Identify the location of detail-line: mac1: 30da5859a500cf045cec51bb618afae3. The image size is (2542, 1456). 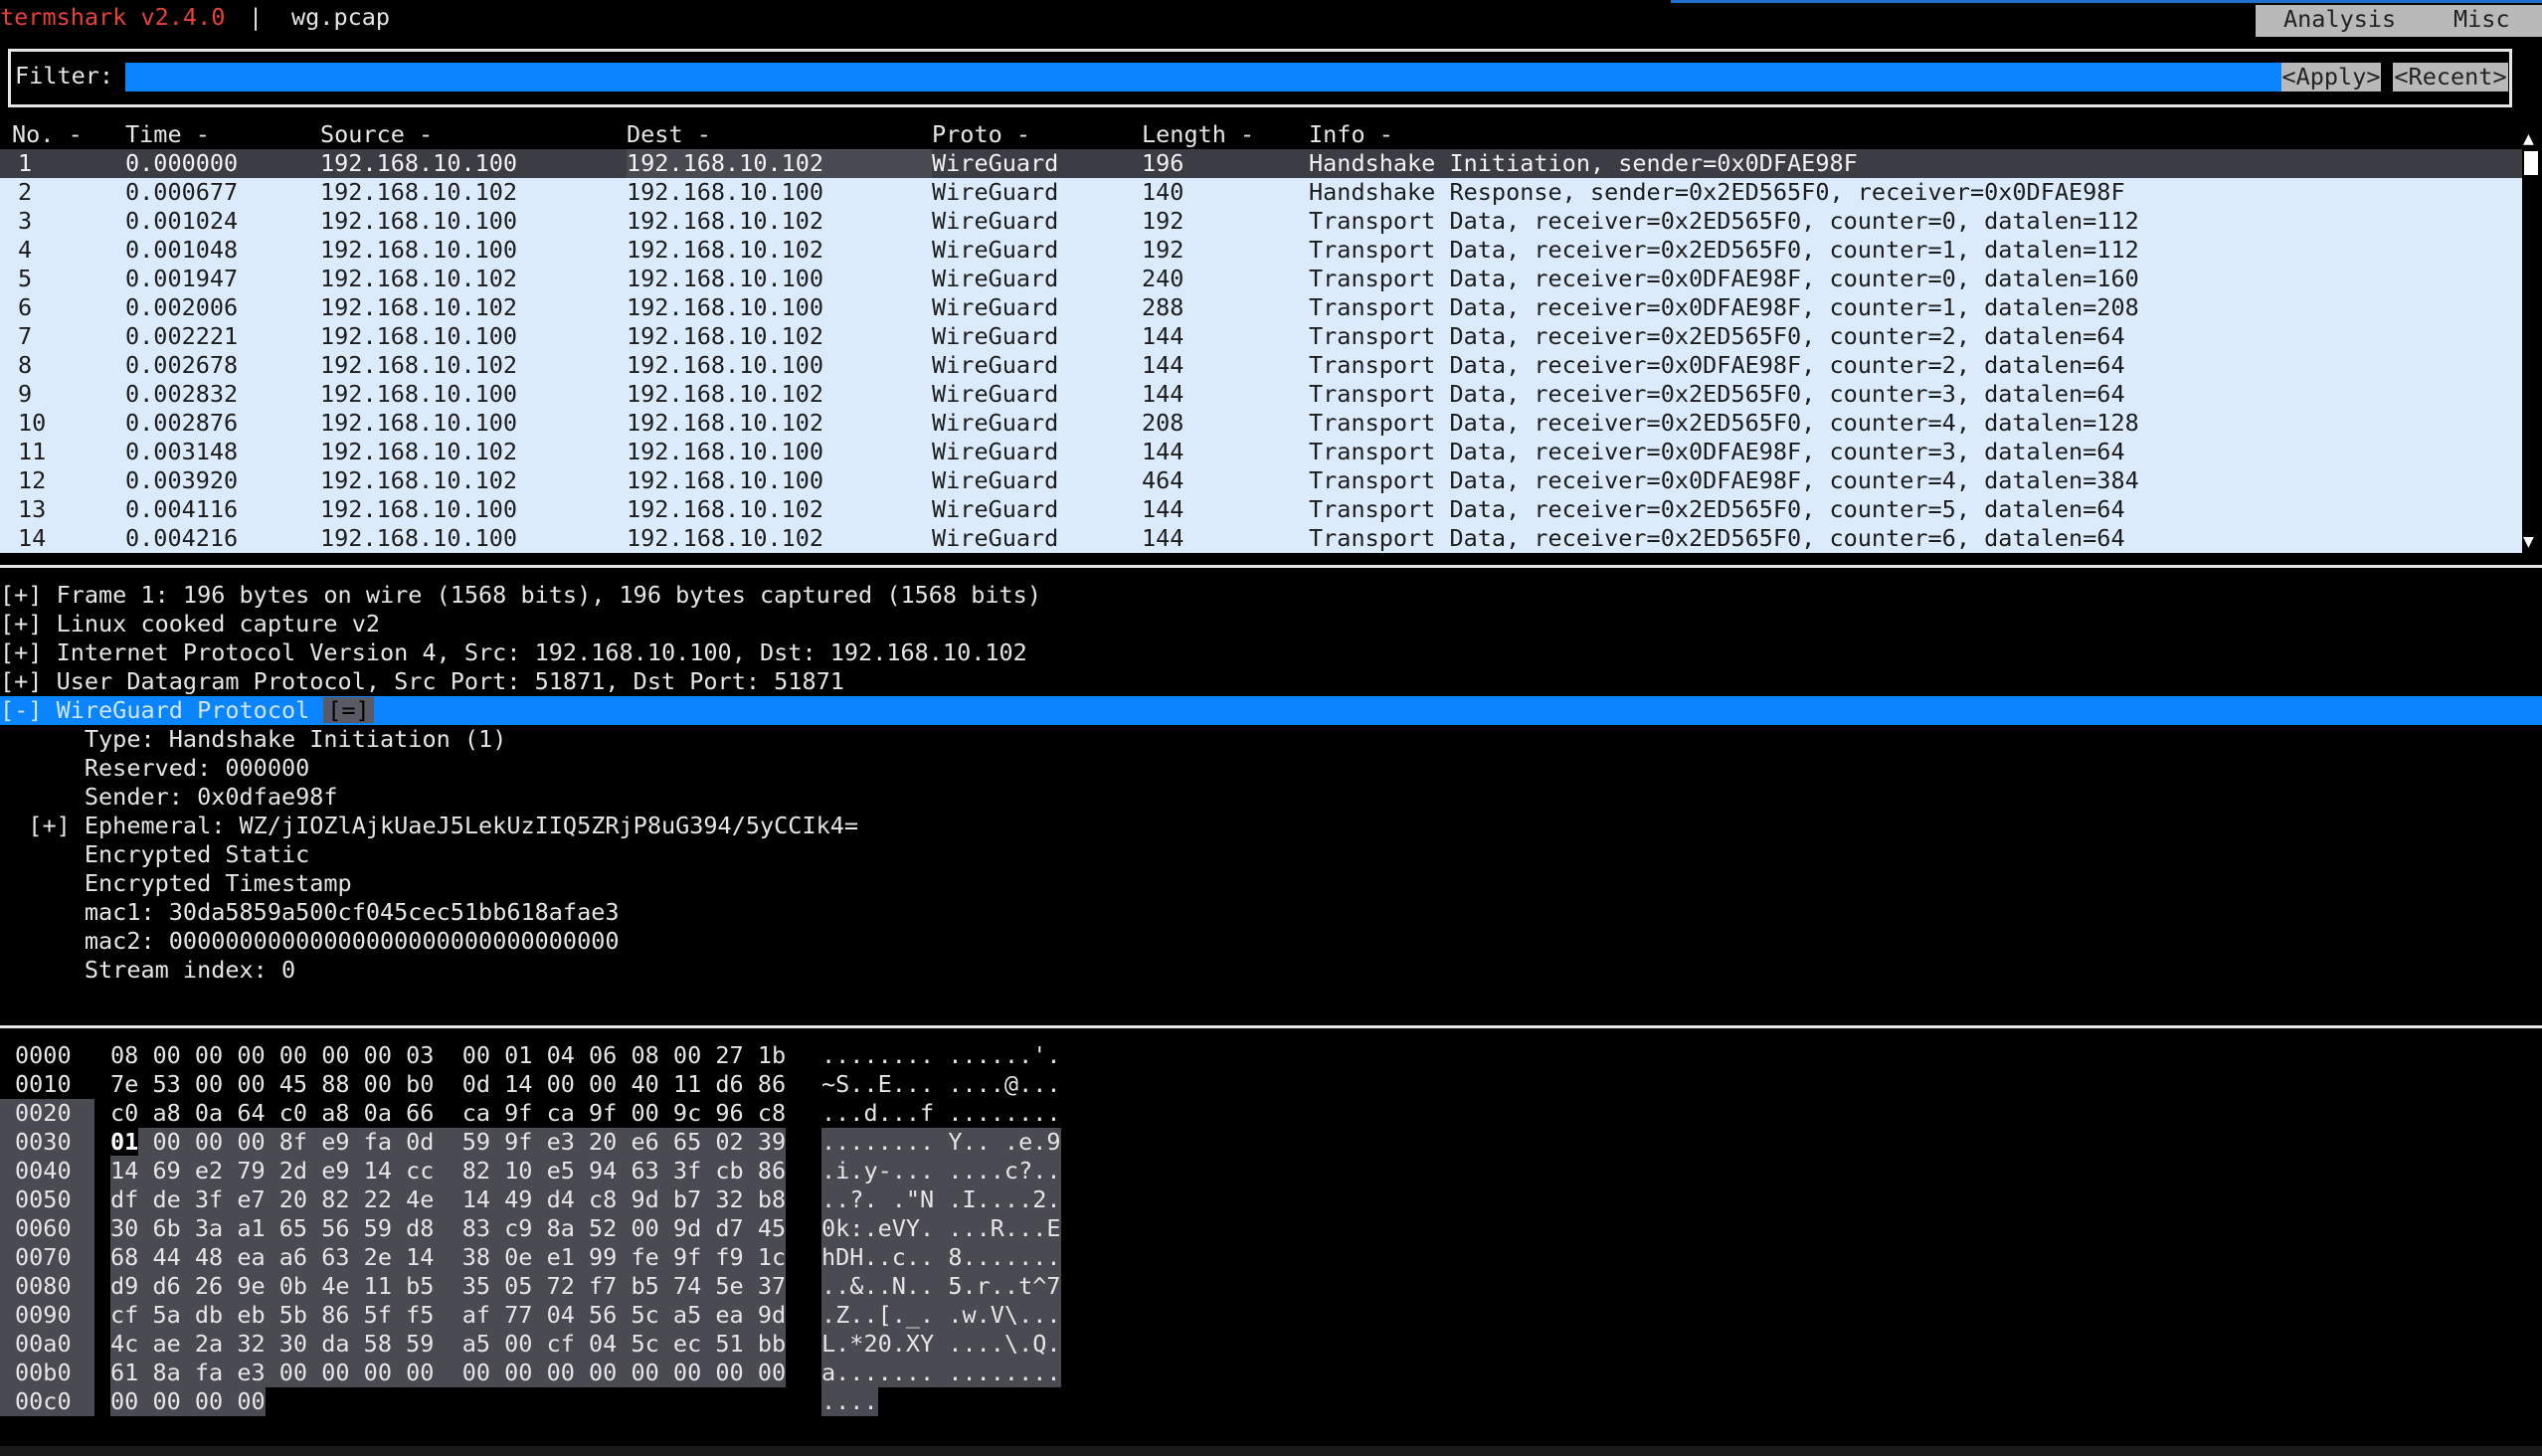
(1271, 912).